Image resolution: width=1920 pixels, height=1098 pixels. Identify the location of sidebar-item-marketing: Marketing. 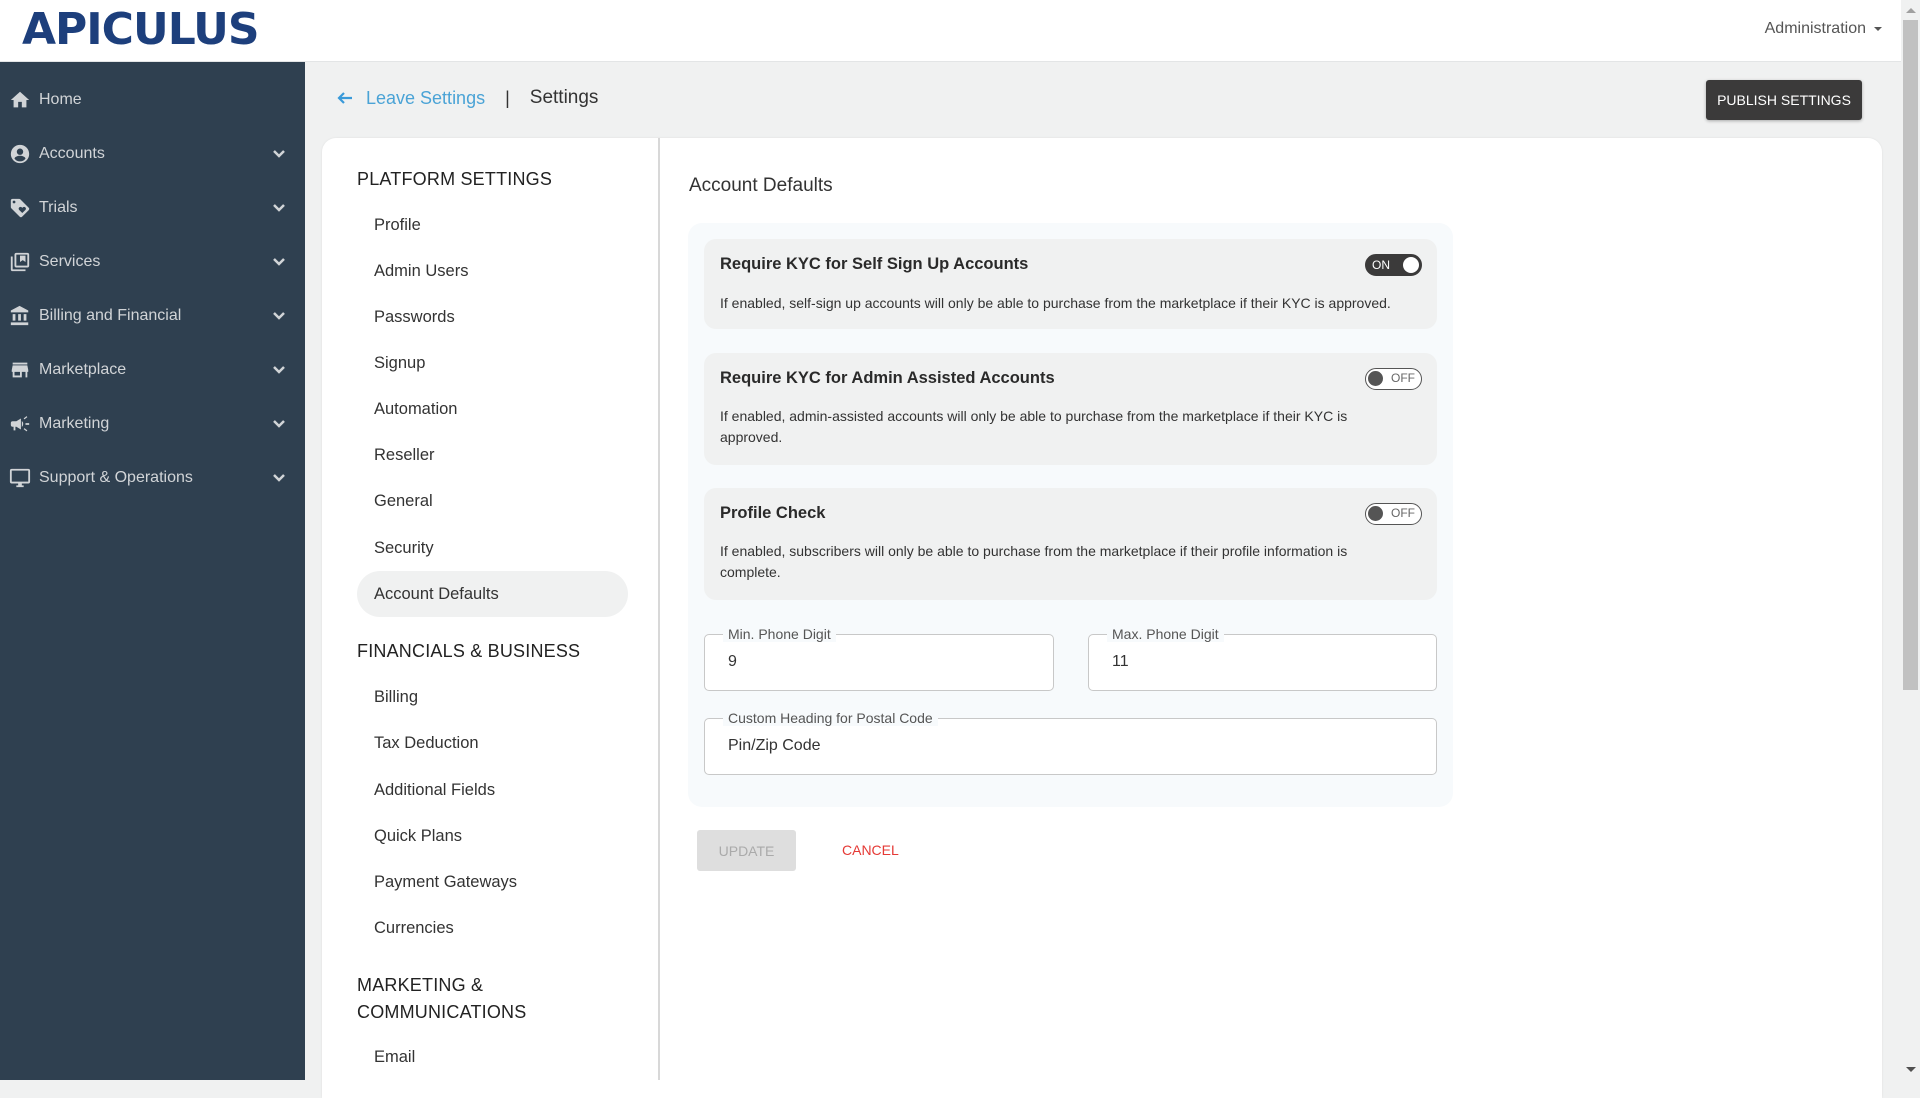
(152, 424).